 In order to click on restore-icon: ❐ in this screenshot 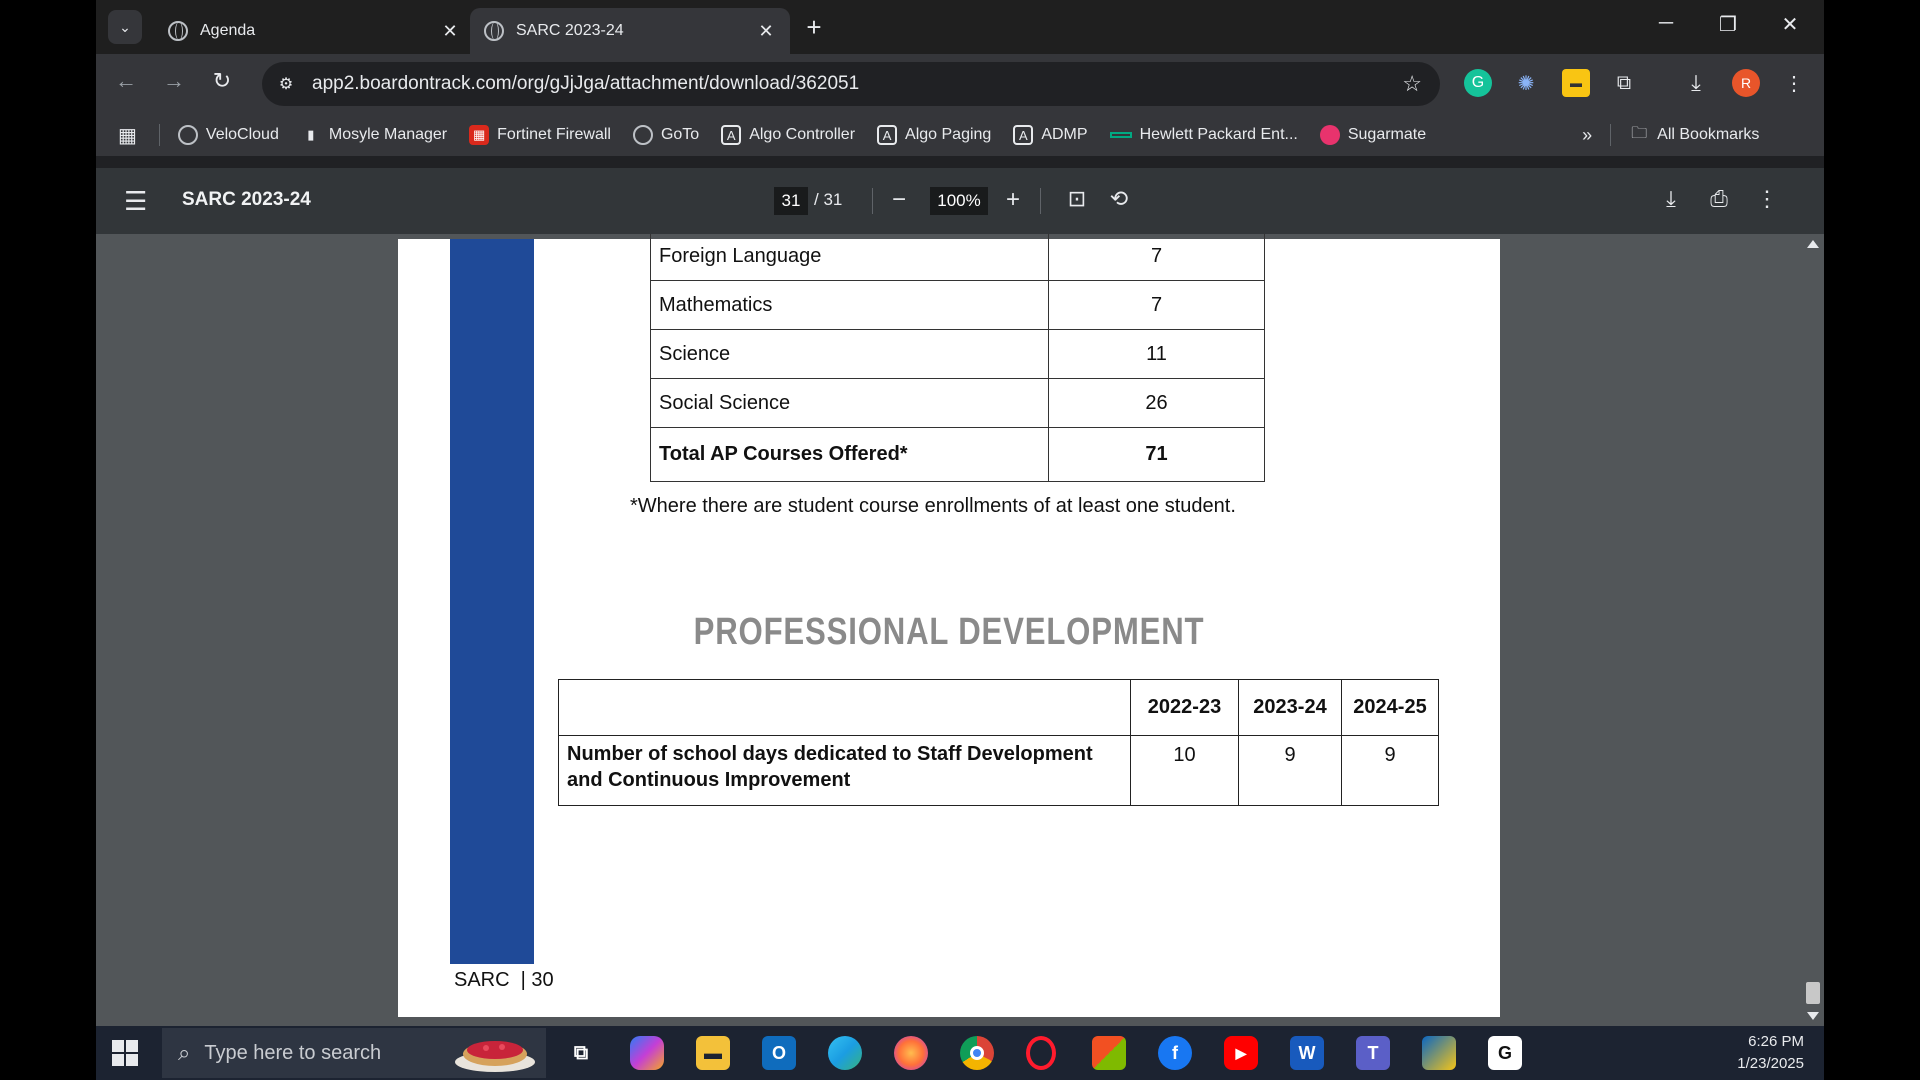, I will do `click(1728, 24)`.